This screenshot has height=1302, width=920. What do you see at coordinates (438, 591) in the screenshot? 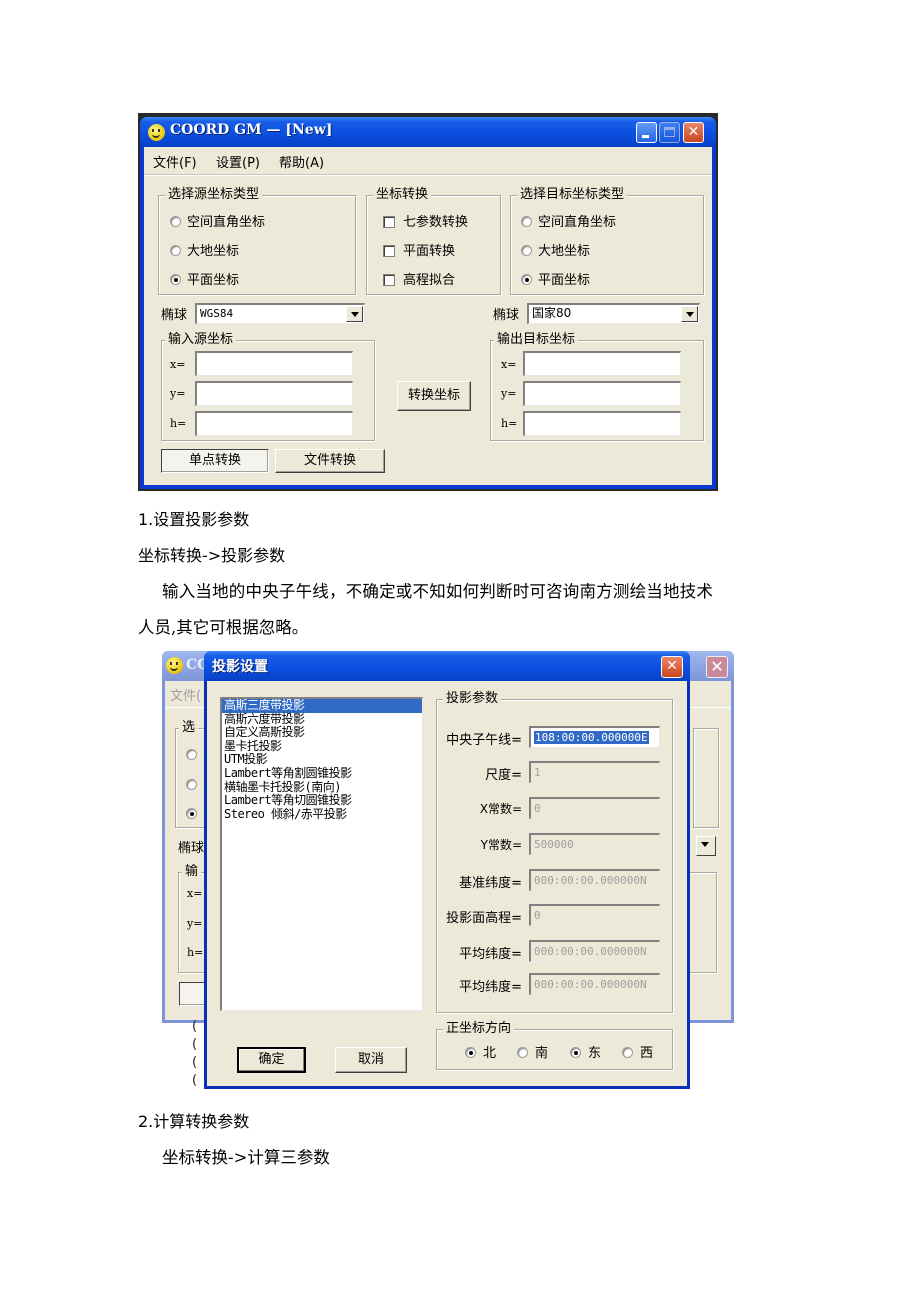
I see `paragraph-line-1: 输入当地的中央子午线，不确定或不知如何判断时可咨询南方测绘当地技术` at bounding box center [438, 591].